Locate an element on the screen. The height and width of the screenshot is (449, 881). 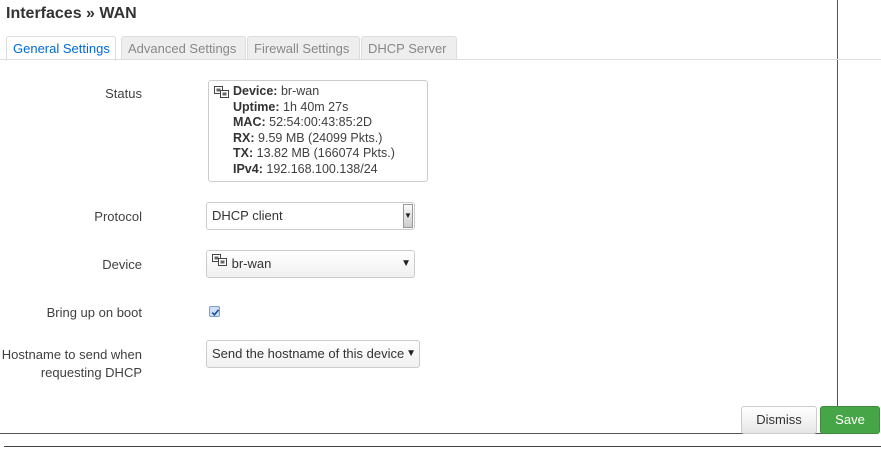
hostname-select: Send the hostname of this device ▼ is located at coordinates (313, 354).